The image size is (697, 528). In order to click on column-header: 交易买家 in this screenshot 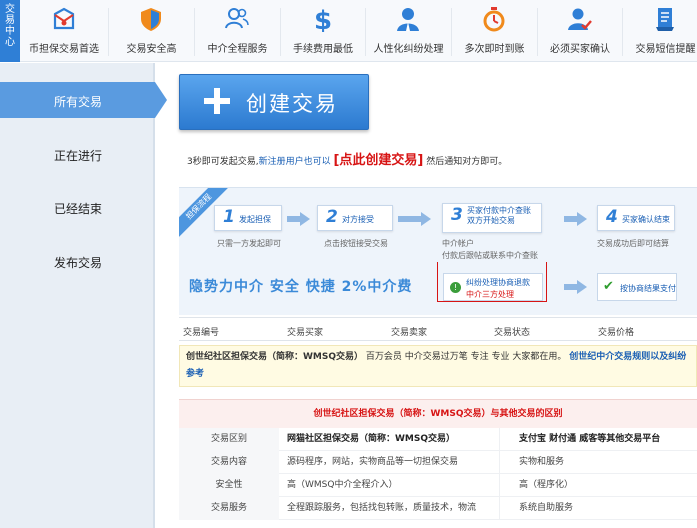, I will do `click(305, 333)`.